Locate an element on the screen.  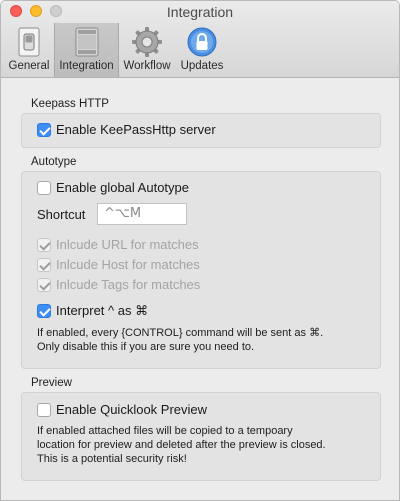
enable-keepasshttp-label: Enable KeePassHttp server is located at coordinates (136, 129).